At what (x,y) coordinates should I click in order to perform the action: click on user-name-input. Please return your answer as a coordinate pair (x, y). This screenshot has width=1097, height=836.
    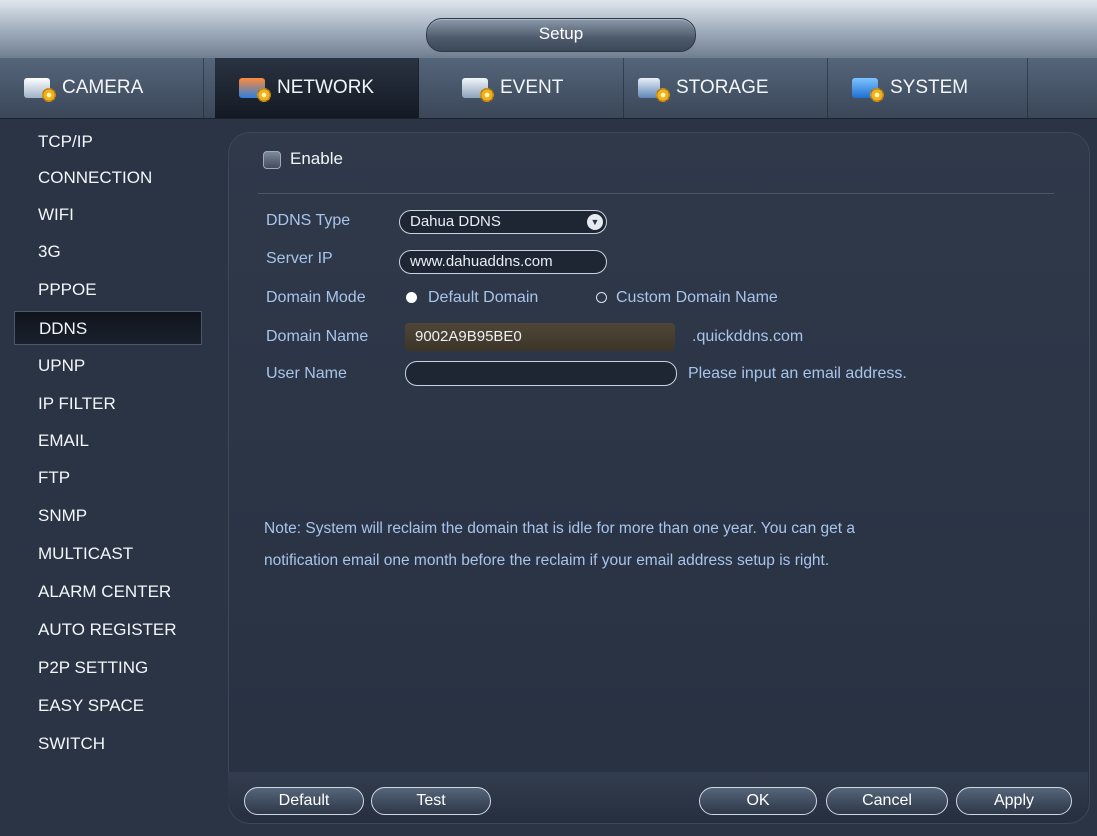
    Looking at the image, I should click on (541, 373).